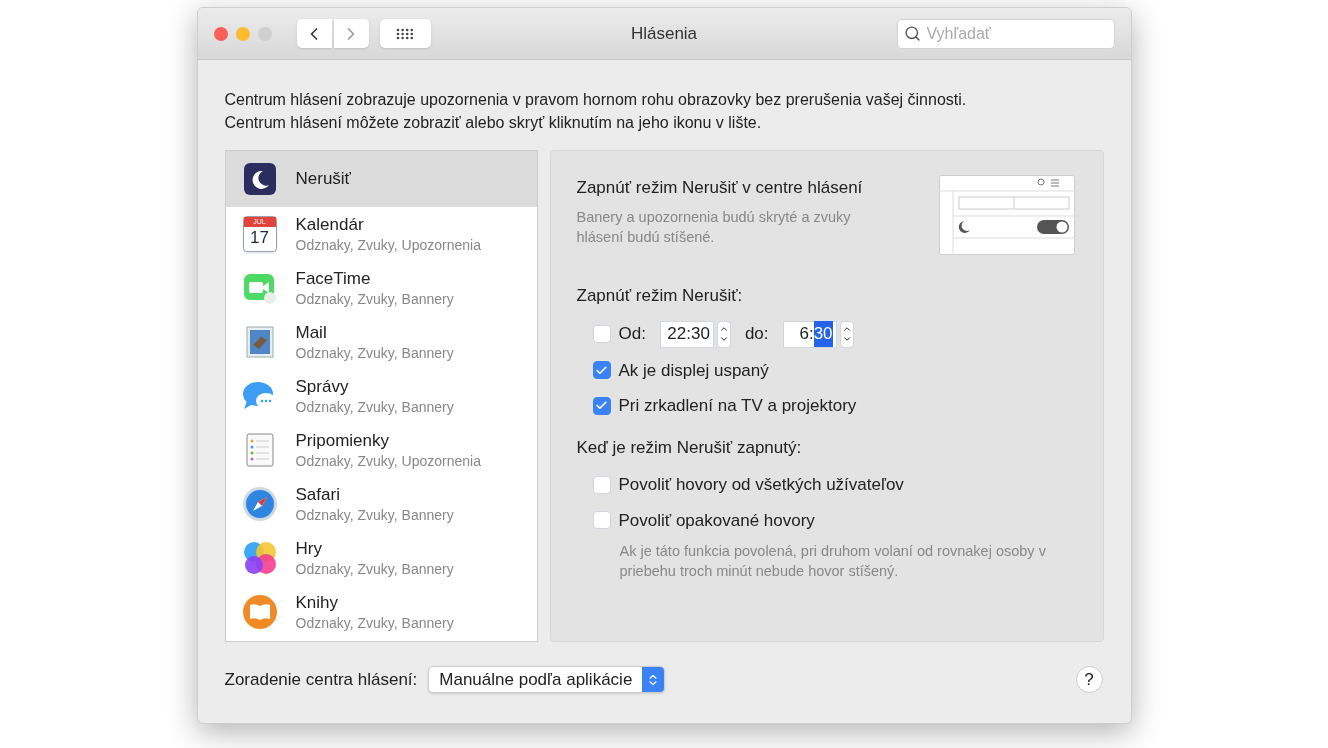 The width and height of the screenshot is (1328, 748). What do you see at coordinates (381, 396) in the screenshot?
I see `app-list-item: Správy Odznaky, Zvuky, Bannery` at bounding box center [381, 396].